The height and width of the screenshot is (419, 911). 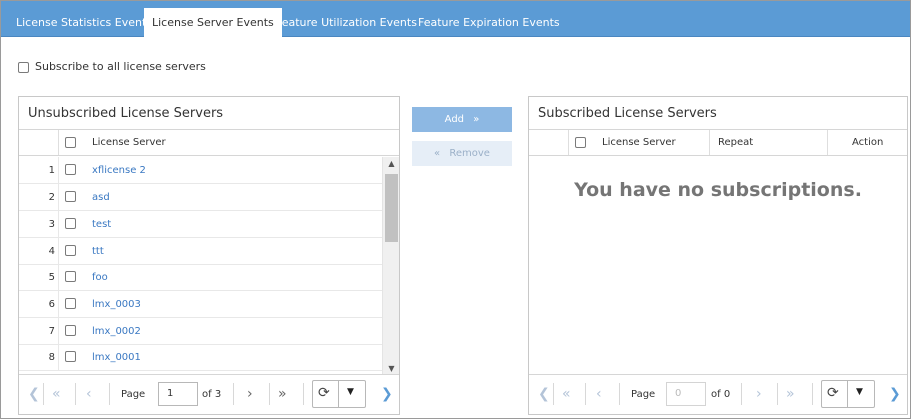 I want to click on add-button: Add », so click(x=462, y=119).